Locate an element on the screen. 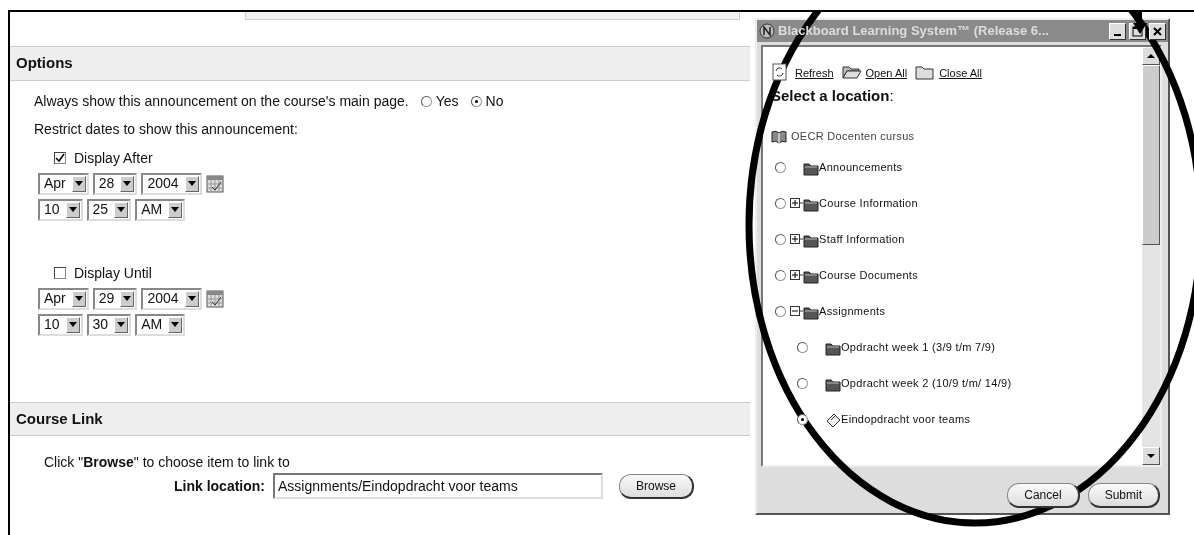  dialog-button: Cancel is located at coordinates (1043, 495).